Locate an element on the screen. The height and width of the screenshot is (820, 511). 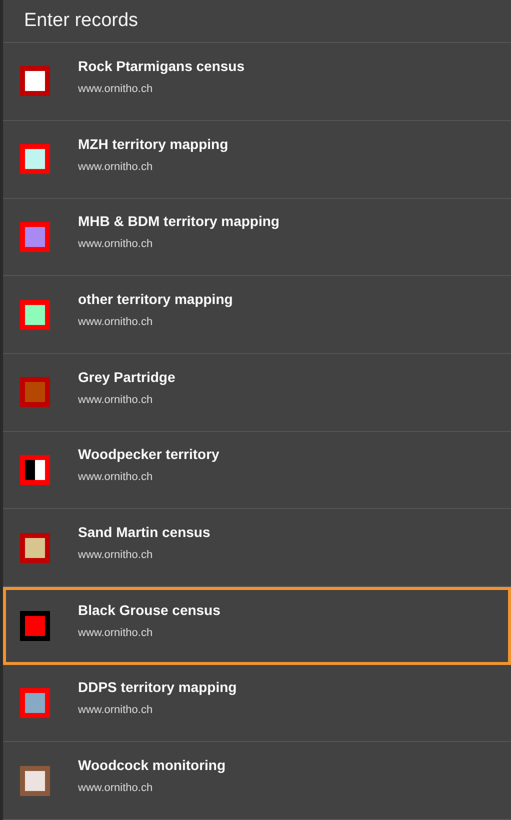
item-title: Black Grouse census is located at coordinates (149, 610).